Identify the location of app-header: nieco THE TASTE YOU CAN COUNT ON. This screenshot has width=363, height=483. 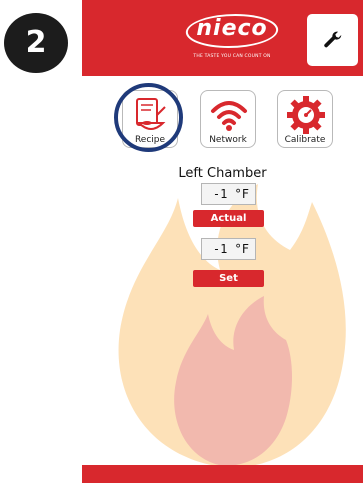
(222, 38).